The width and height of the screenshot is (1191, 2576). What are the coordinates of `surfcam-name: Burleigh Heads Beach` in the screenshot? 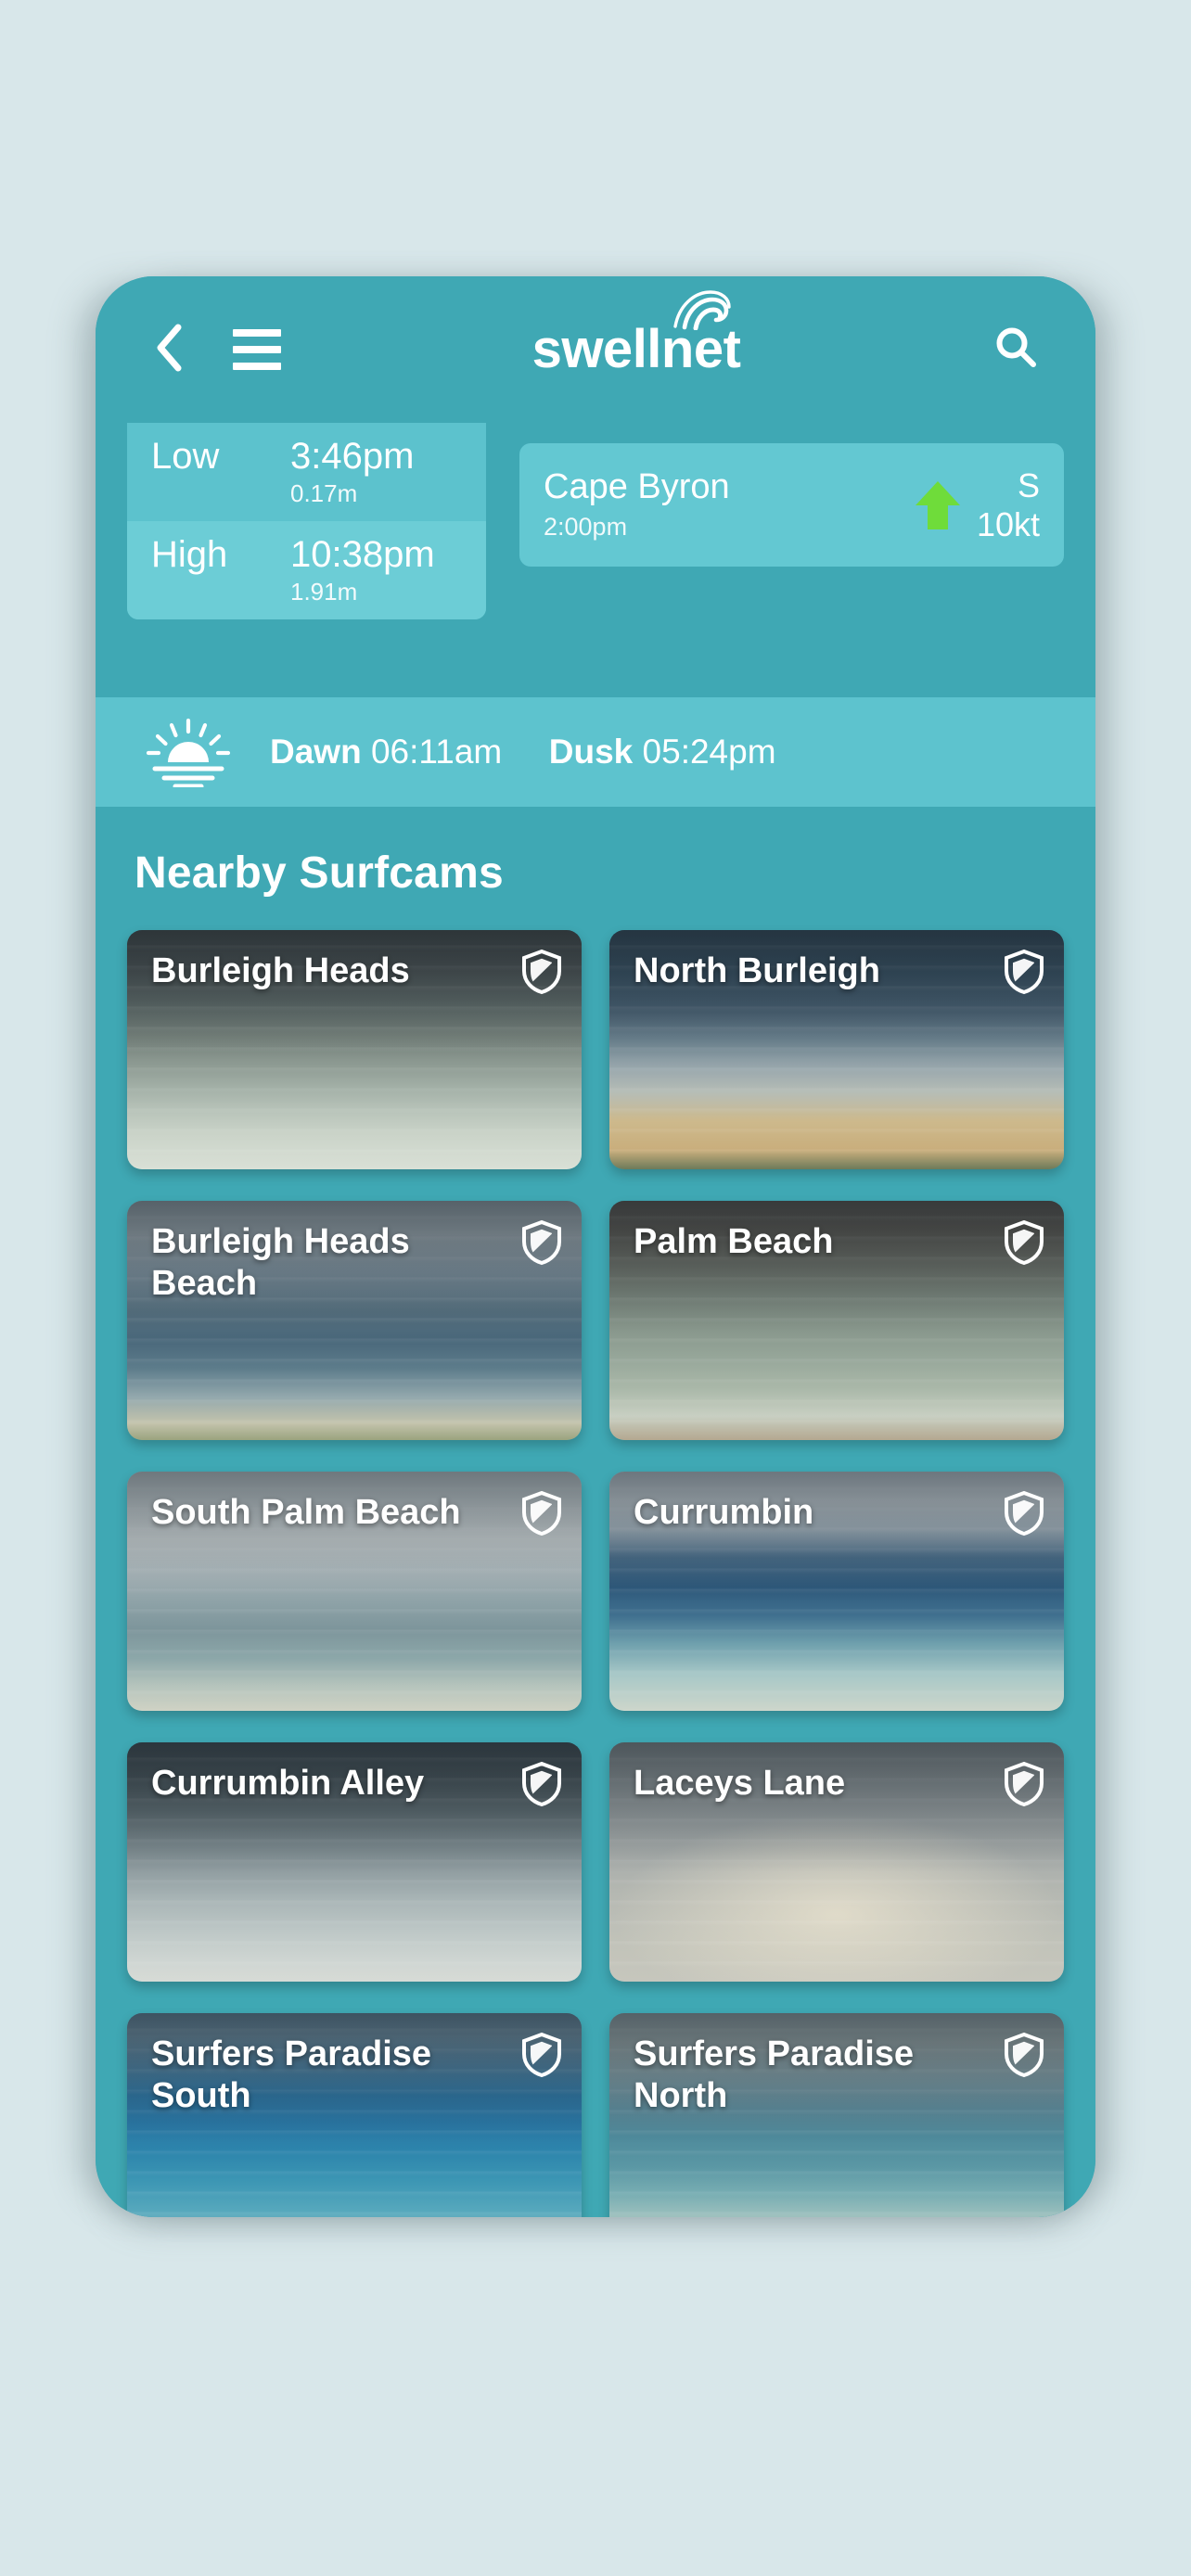 It's located at (280, 1263).